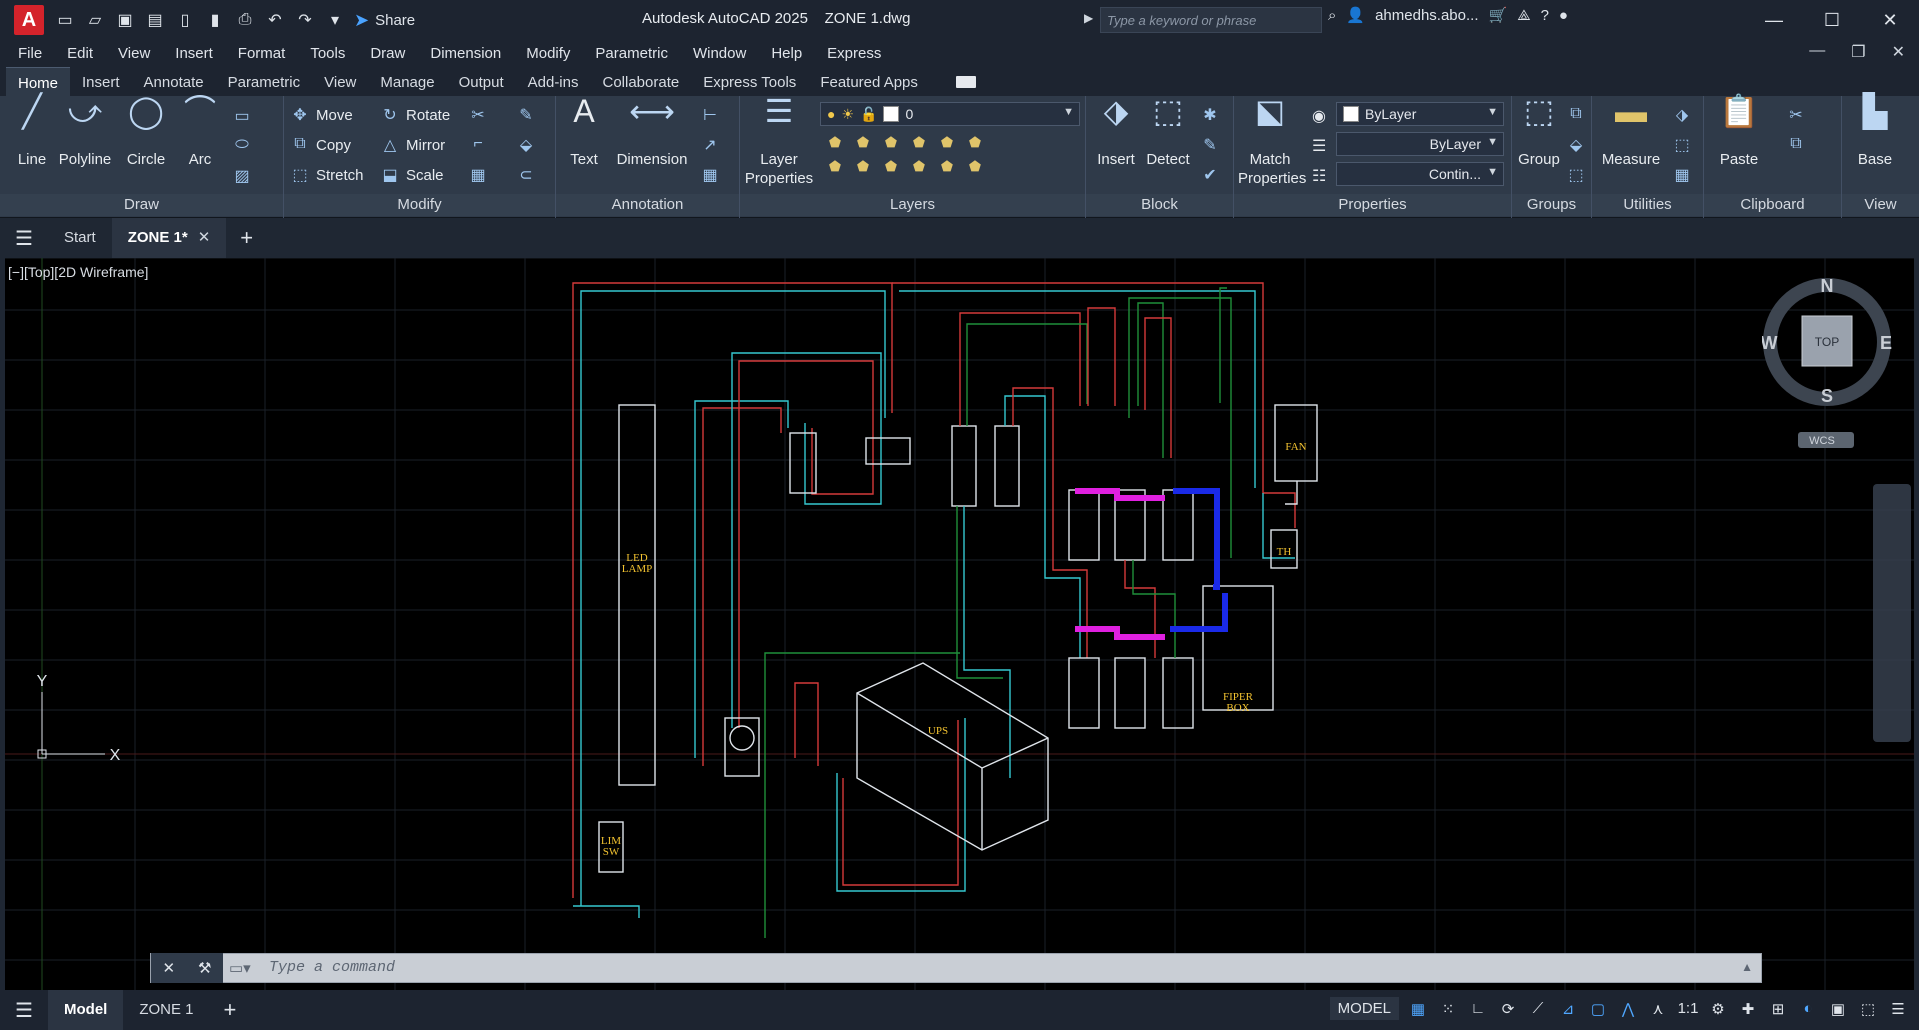 The image size is (1919, 1030). I want to click on group-button: ⬚ Group, so click(1539, 132).